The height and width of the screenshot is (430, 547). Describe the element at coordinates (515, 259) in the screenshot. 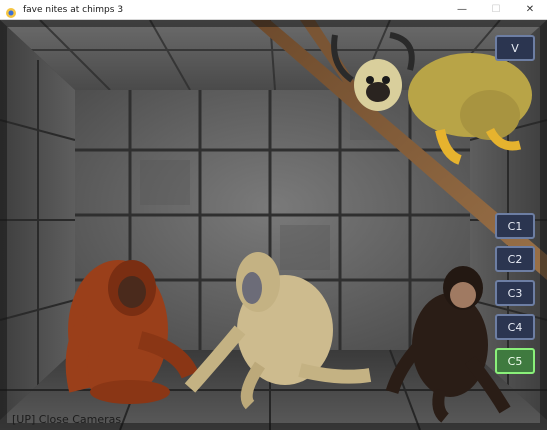

I see `camera-button-c2: C2` at that location.